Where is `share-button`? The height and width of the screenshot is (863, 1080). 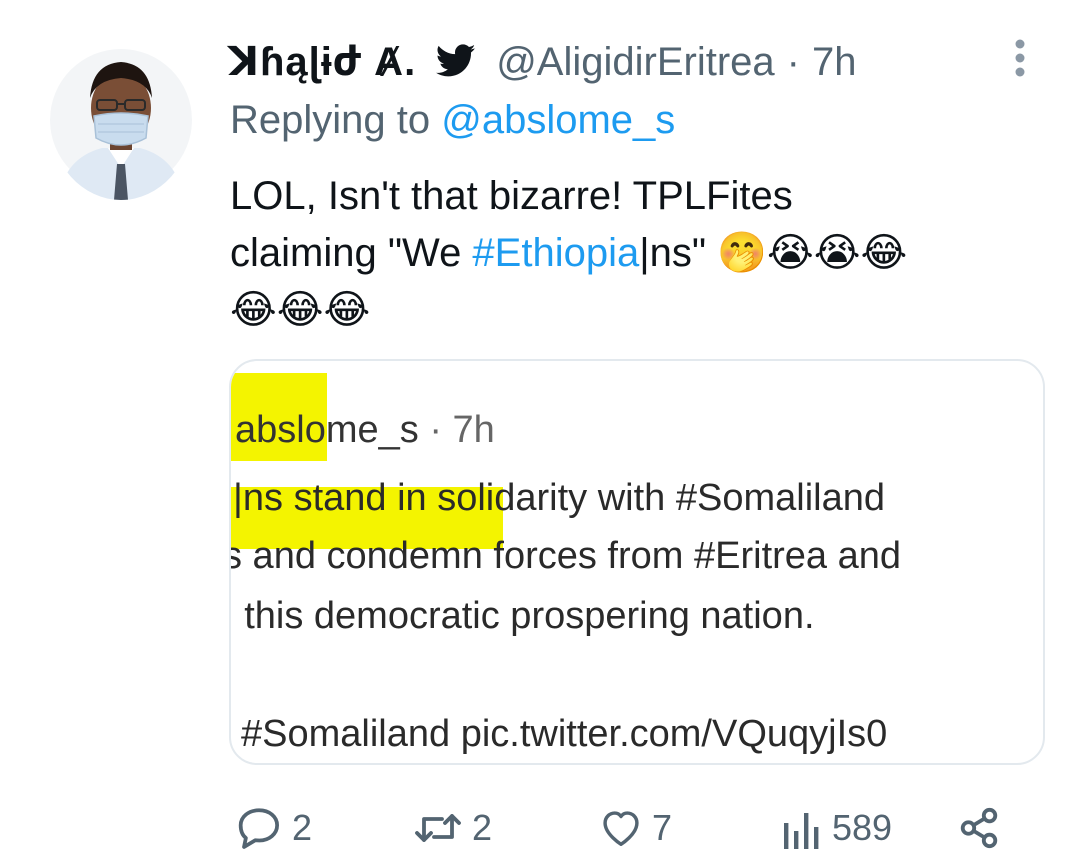
share-button is located at coordinates (979, 828).